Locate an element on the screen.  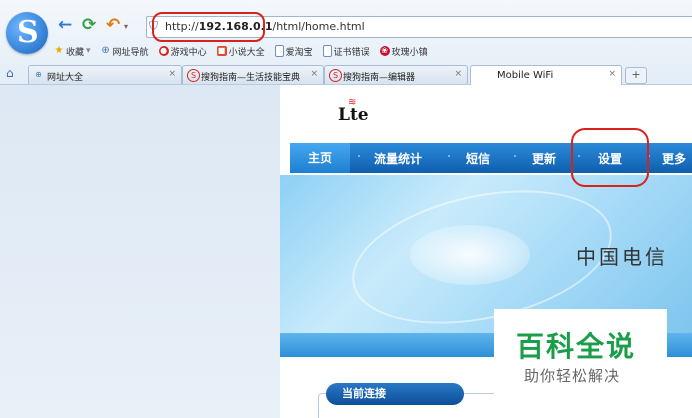
menu-item-more: 更多 is located at coordinates (674, 158).